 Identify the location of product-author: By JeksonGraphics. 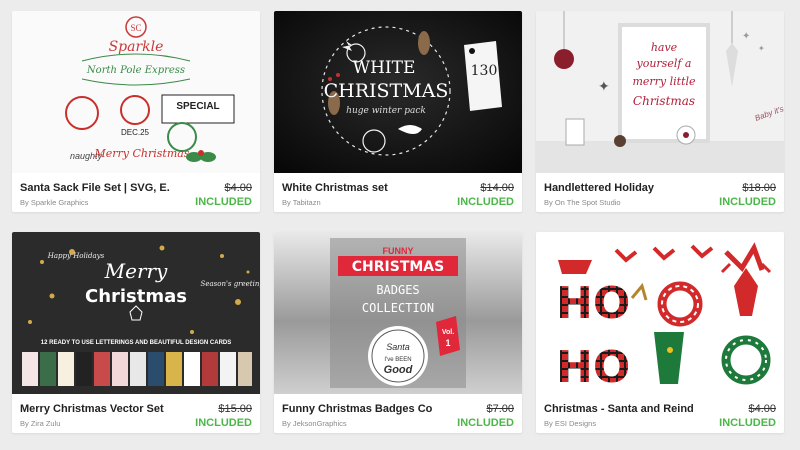
(314, 423).